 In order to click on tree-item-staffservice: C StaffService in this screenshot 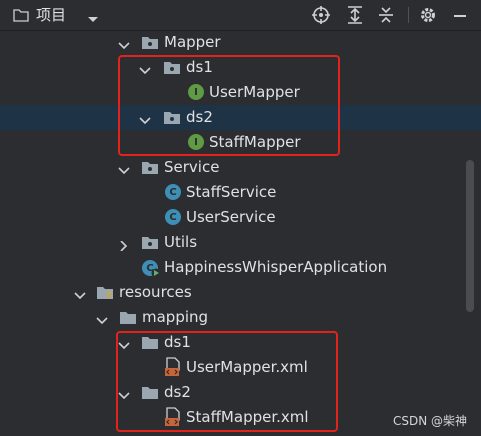, I will do `click(240, 192)`.